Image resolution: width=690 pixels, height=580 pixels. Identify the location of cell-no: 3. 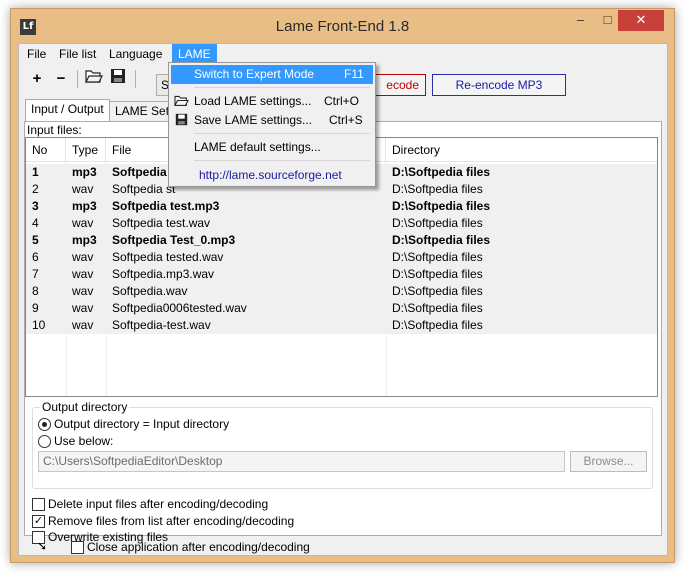
(35, 206).